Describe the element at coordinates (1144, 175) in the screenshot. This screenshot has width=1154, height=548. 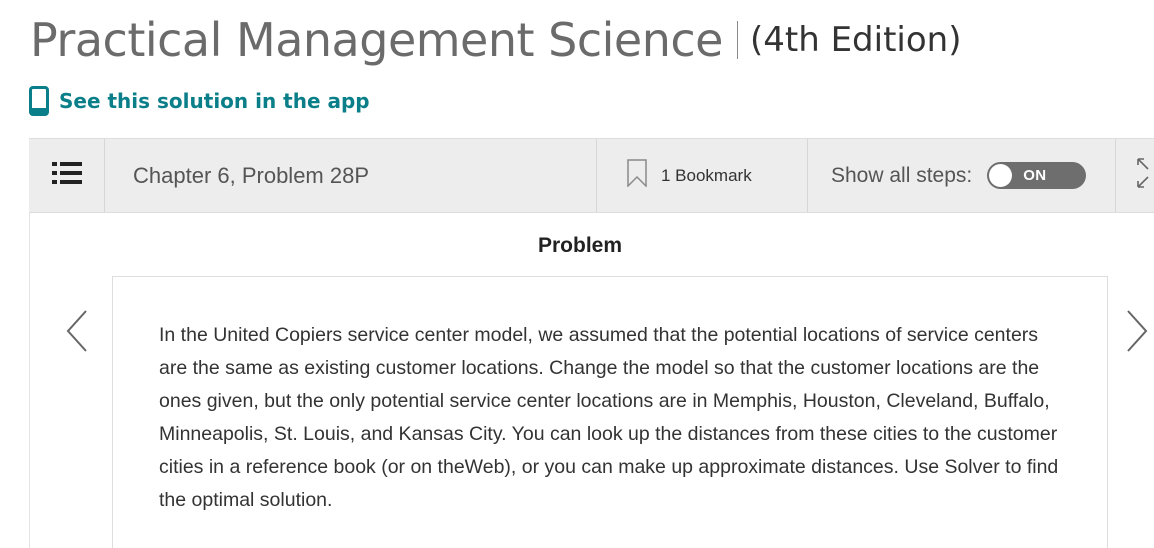
I see `expand-icon` at that location.